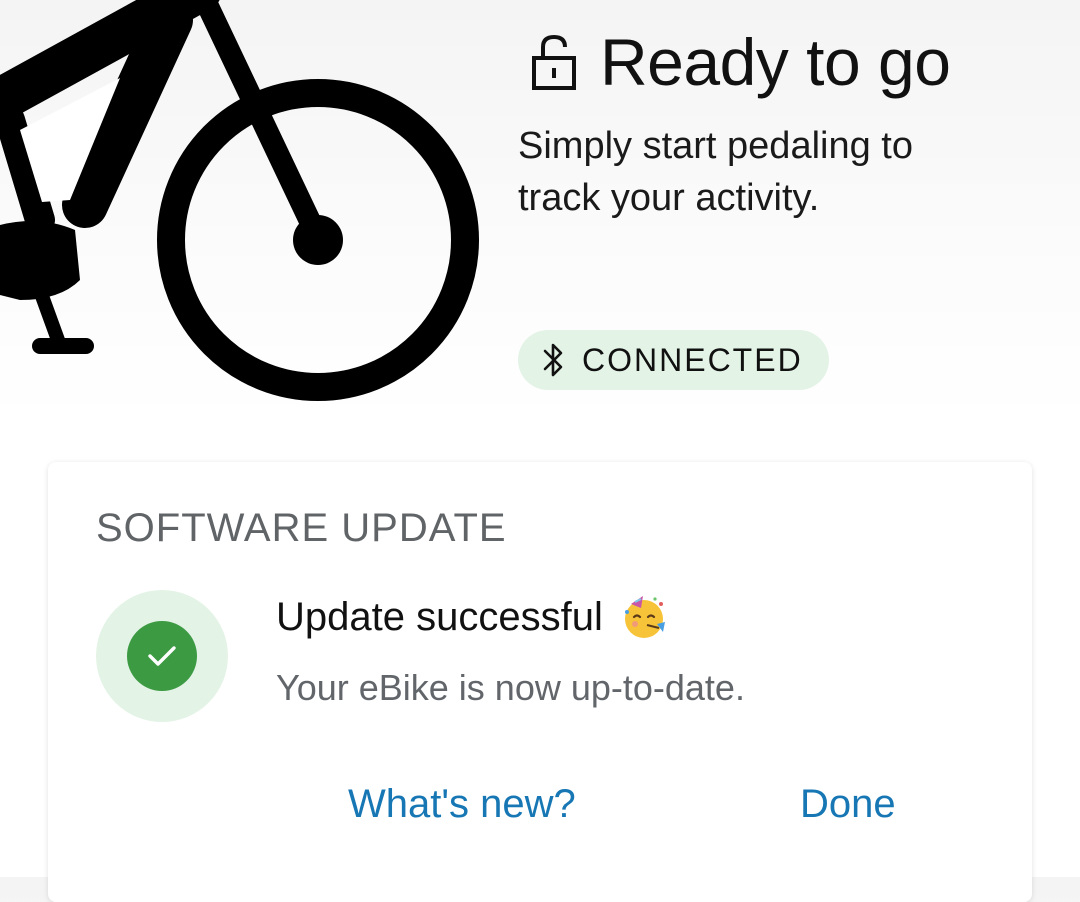  I want to click on update-description: Your eBike is now up-to-date., so click(510, 687).